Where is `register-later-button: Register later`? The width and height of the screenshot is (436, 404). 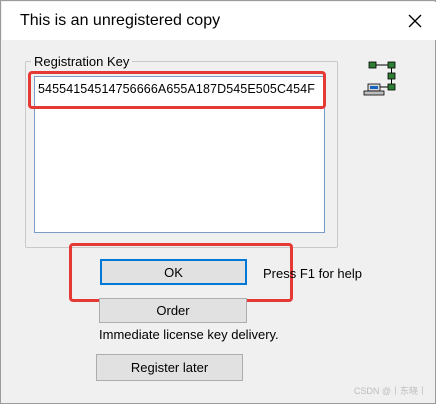 register-later-button: Register later is located at coordinates (169, 367).